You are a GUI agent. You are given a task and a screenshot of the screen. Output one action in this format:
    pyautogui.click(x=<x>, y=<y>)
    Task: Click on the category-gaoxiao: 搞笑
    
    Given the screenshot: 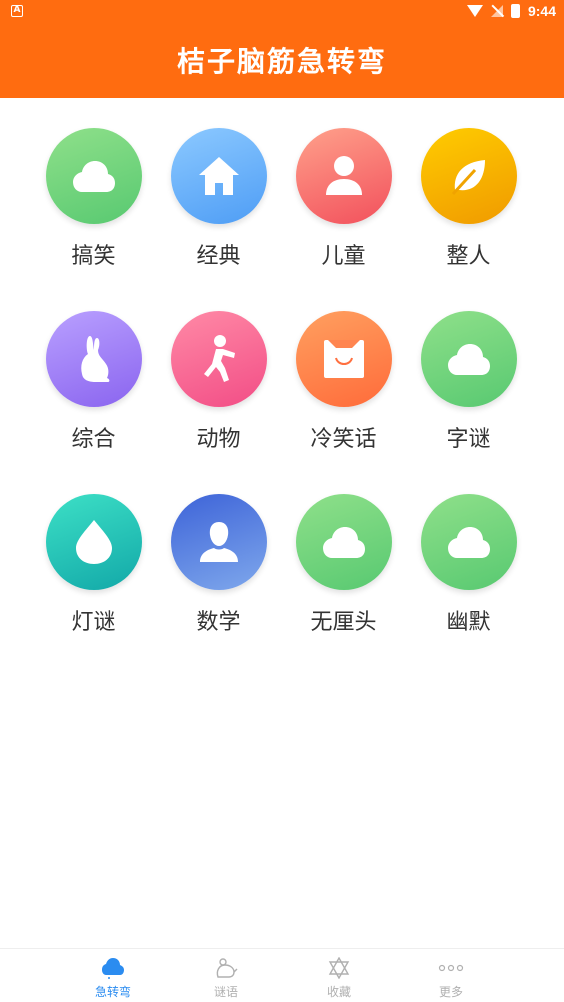 What is the action you would take?
    pyautogui.click(x=93, y=199)
    